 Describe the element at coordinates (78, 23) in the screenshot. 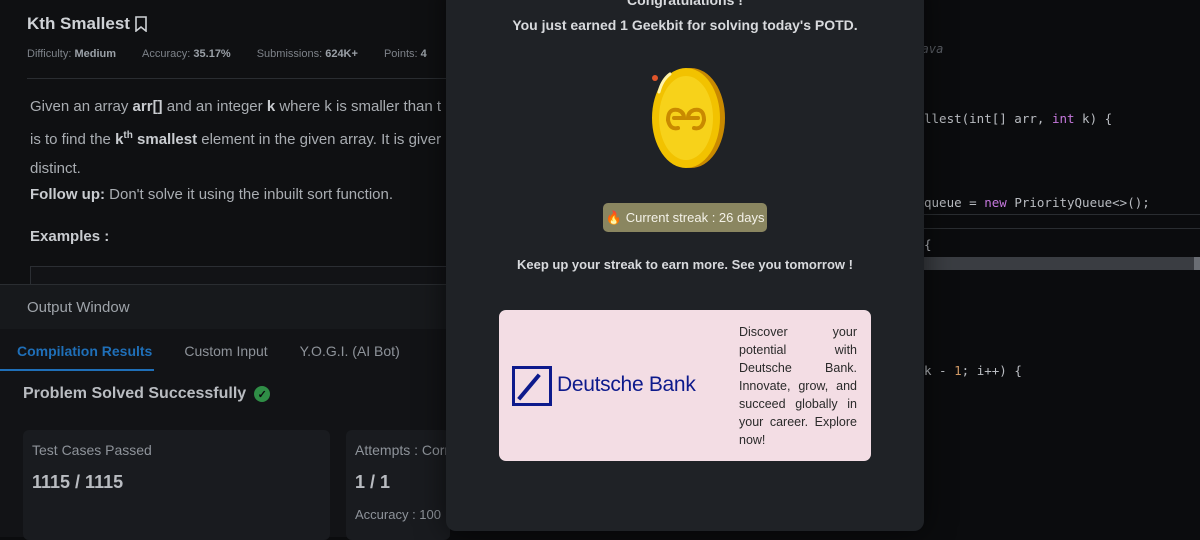

I see `problem-title: Kth Smallest` at that location.